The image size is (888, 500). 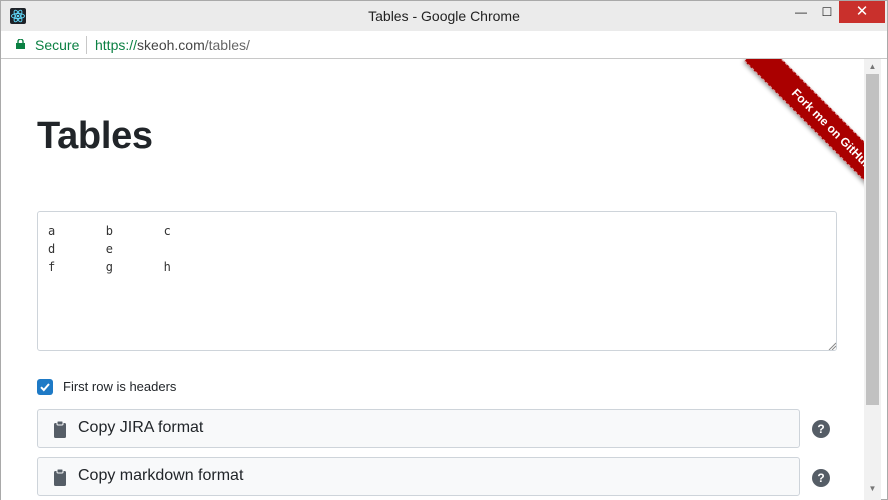 I want to click on copy-jira-label: Copy JIRA format, so click(x=141, y=427).